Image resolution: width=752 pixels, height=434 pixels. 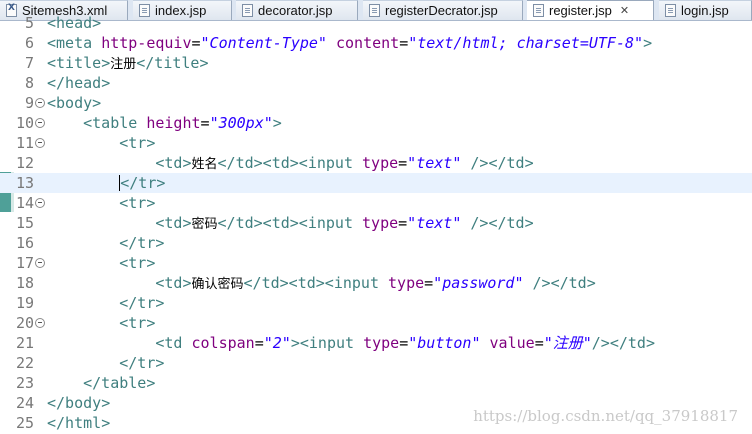 What do you see at coordinates (24, 343) in the screenshot?
I see `line-number: 21` at bounding box center [24, 343].